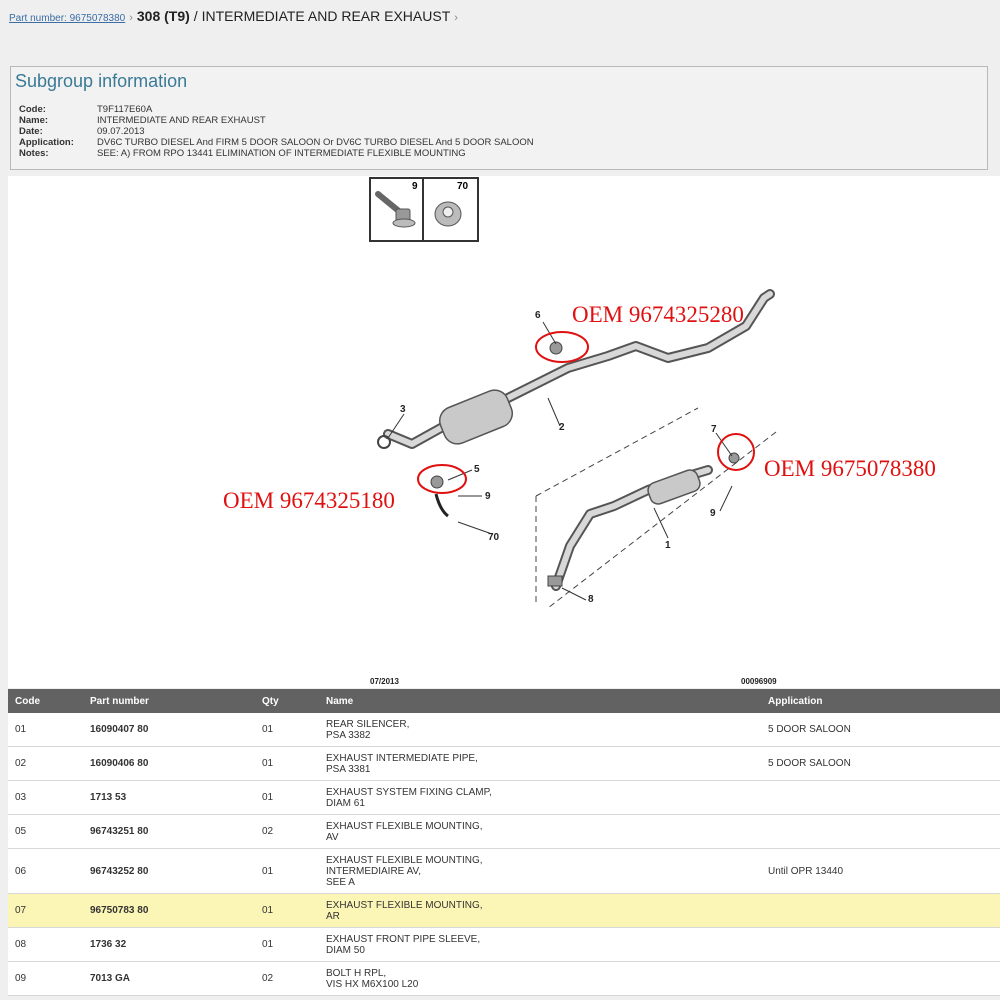  I want to click on info-value: 09.07.2013, so click(121, 131).